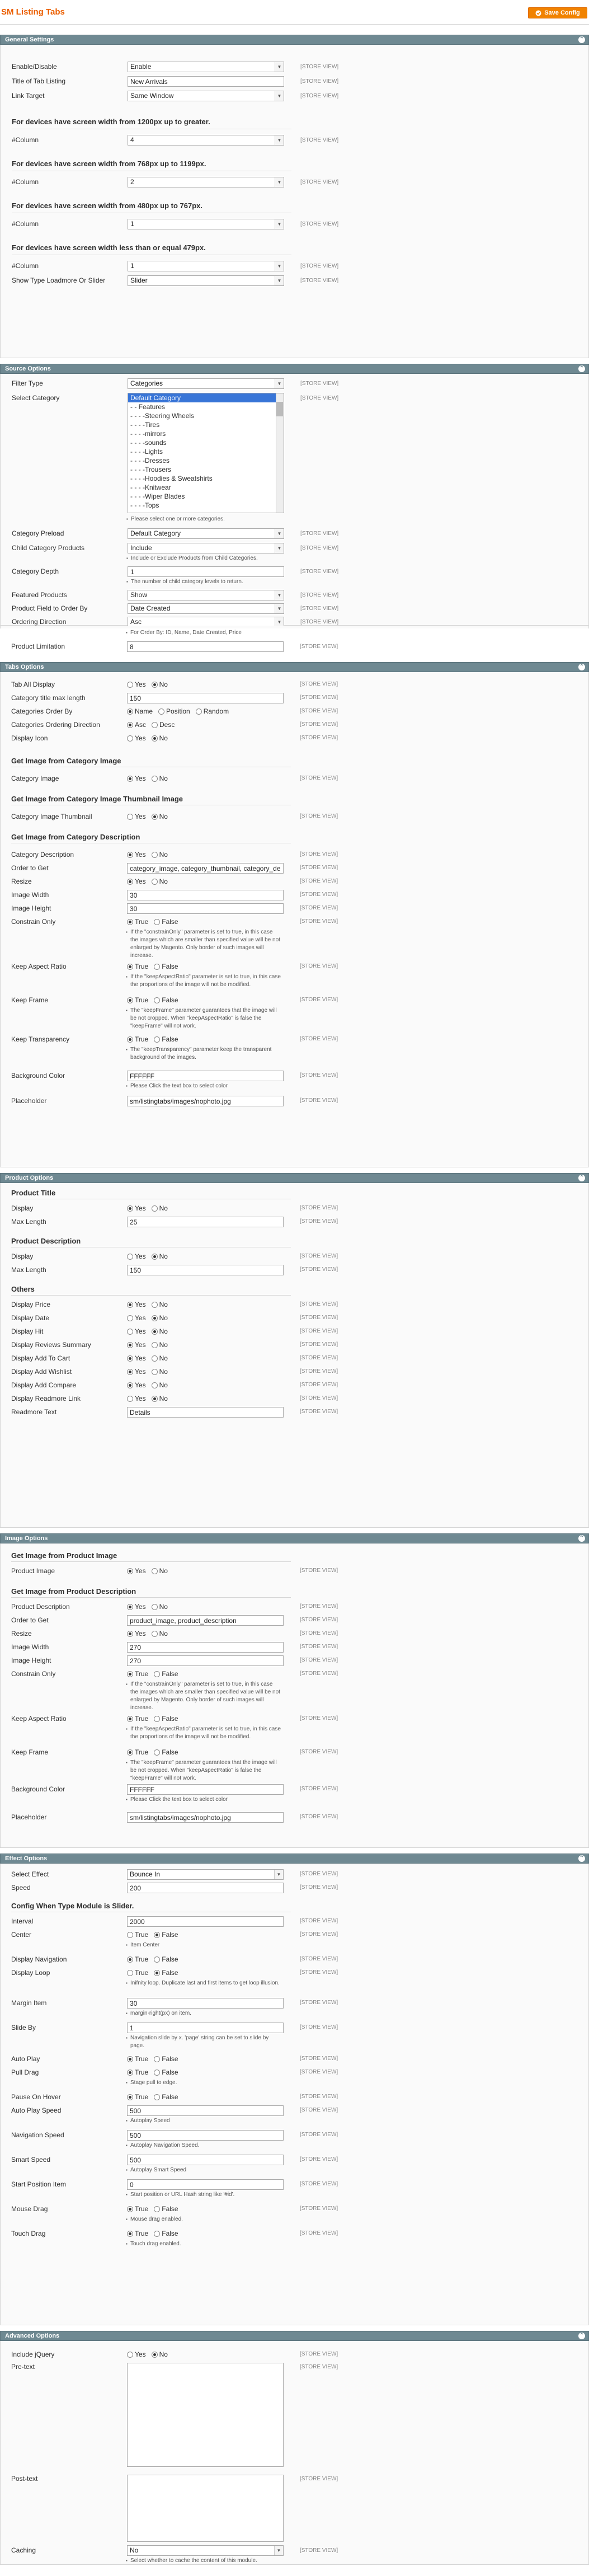  I want to click on scrollbar, so click(280, 453).